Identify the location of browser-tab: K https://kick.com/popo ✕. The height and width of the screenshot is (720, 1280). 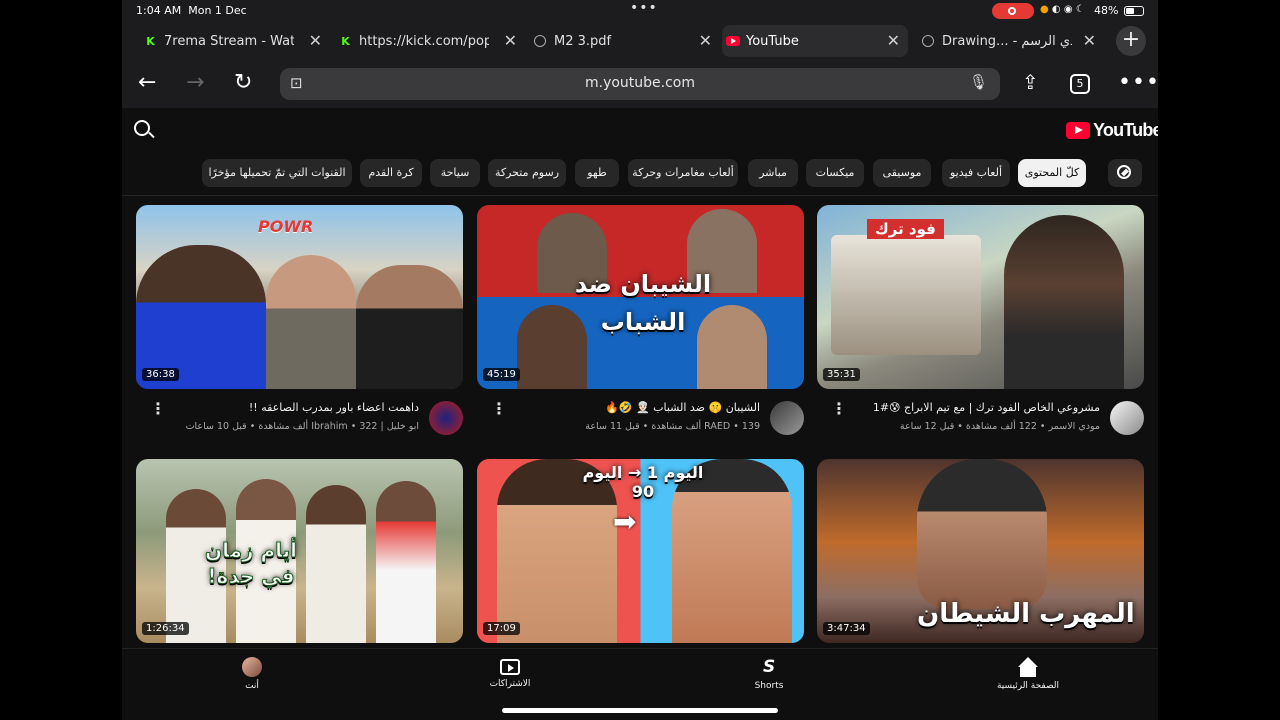
(430, 41).